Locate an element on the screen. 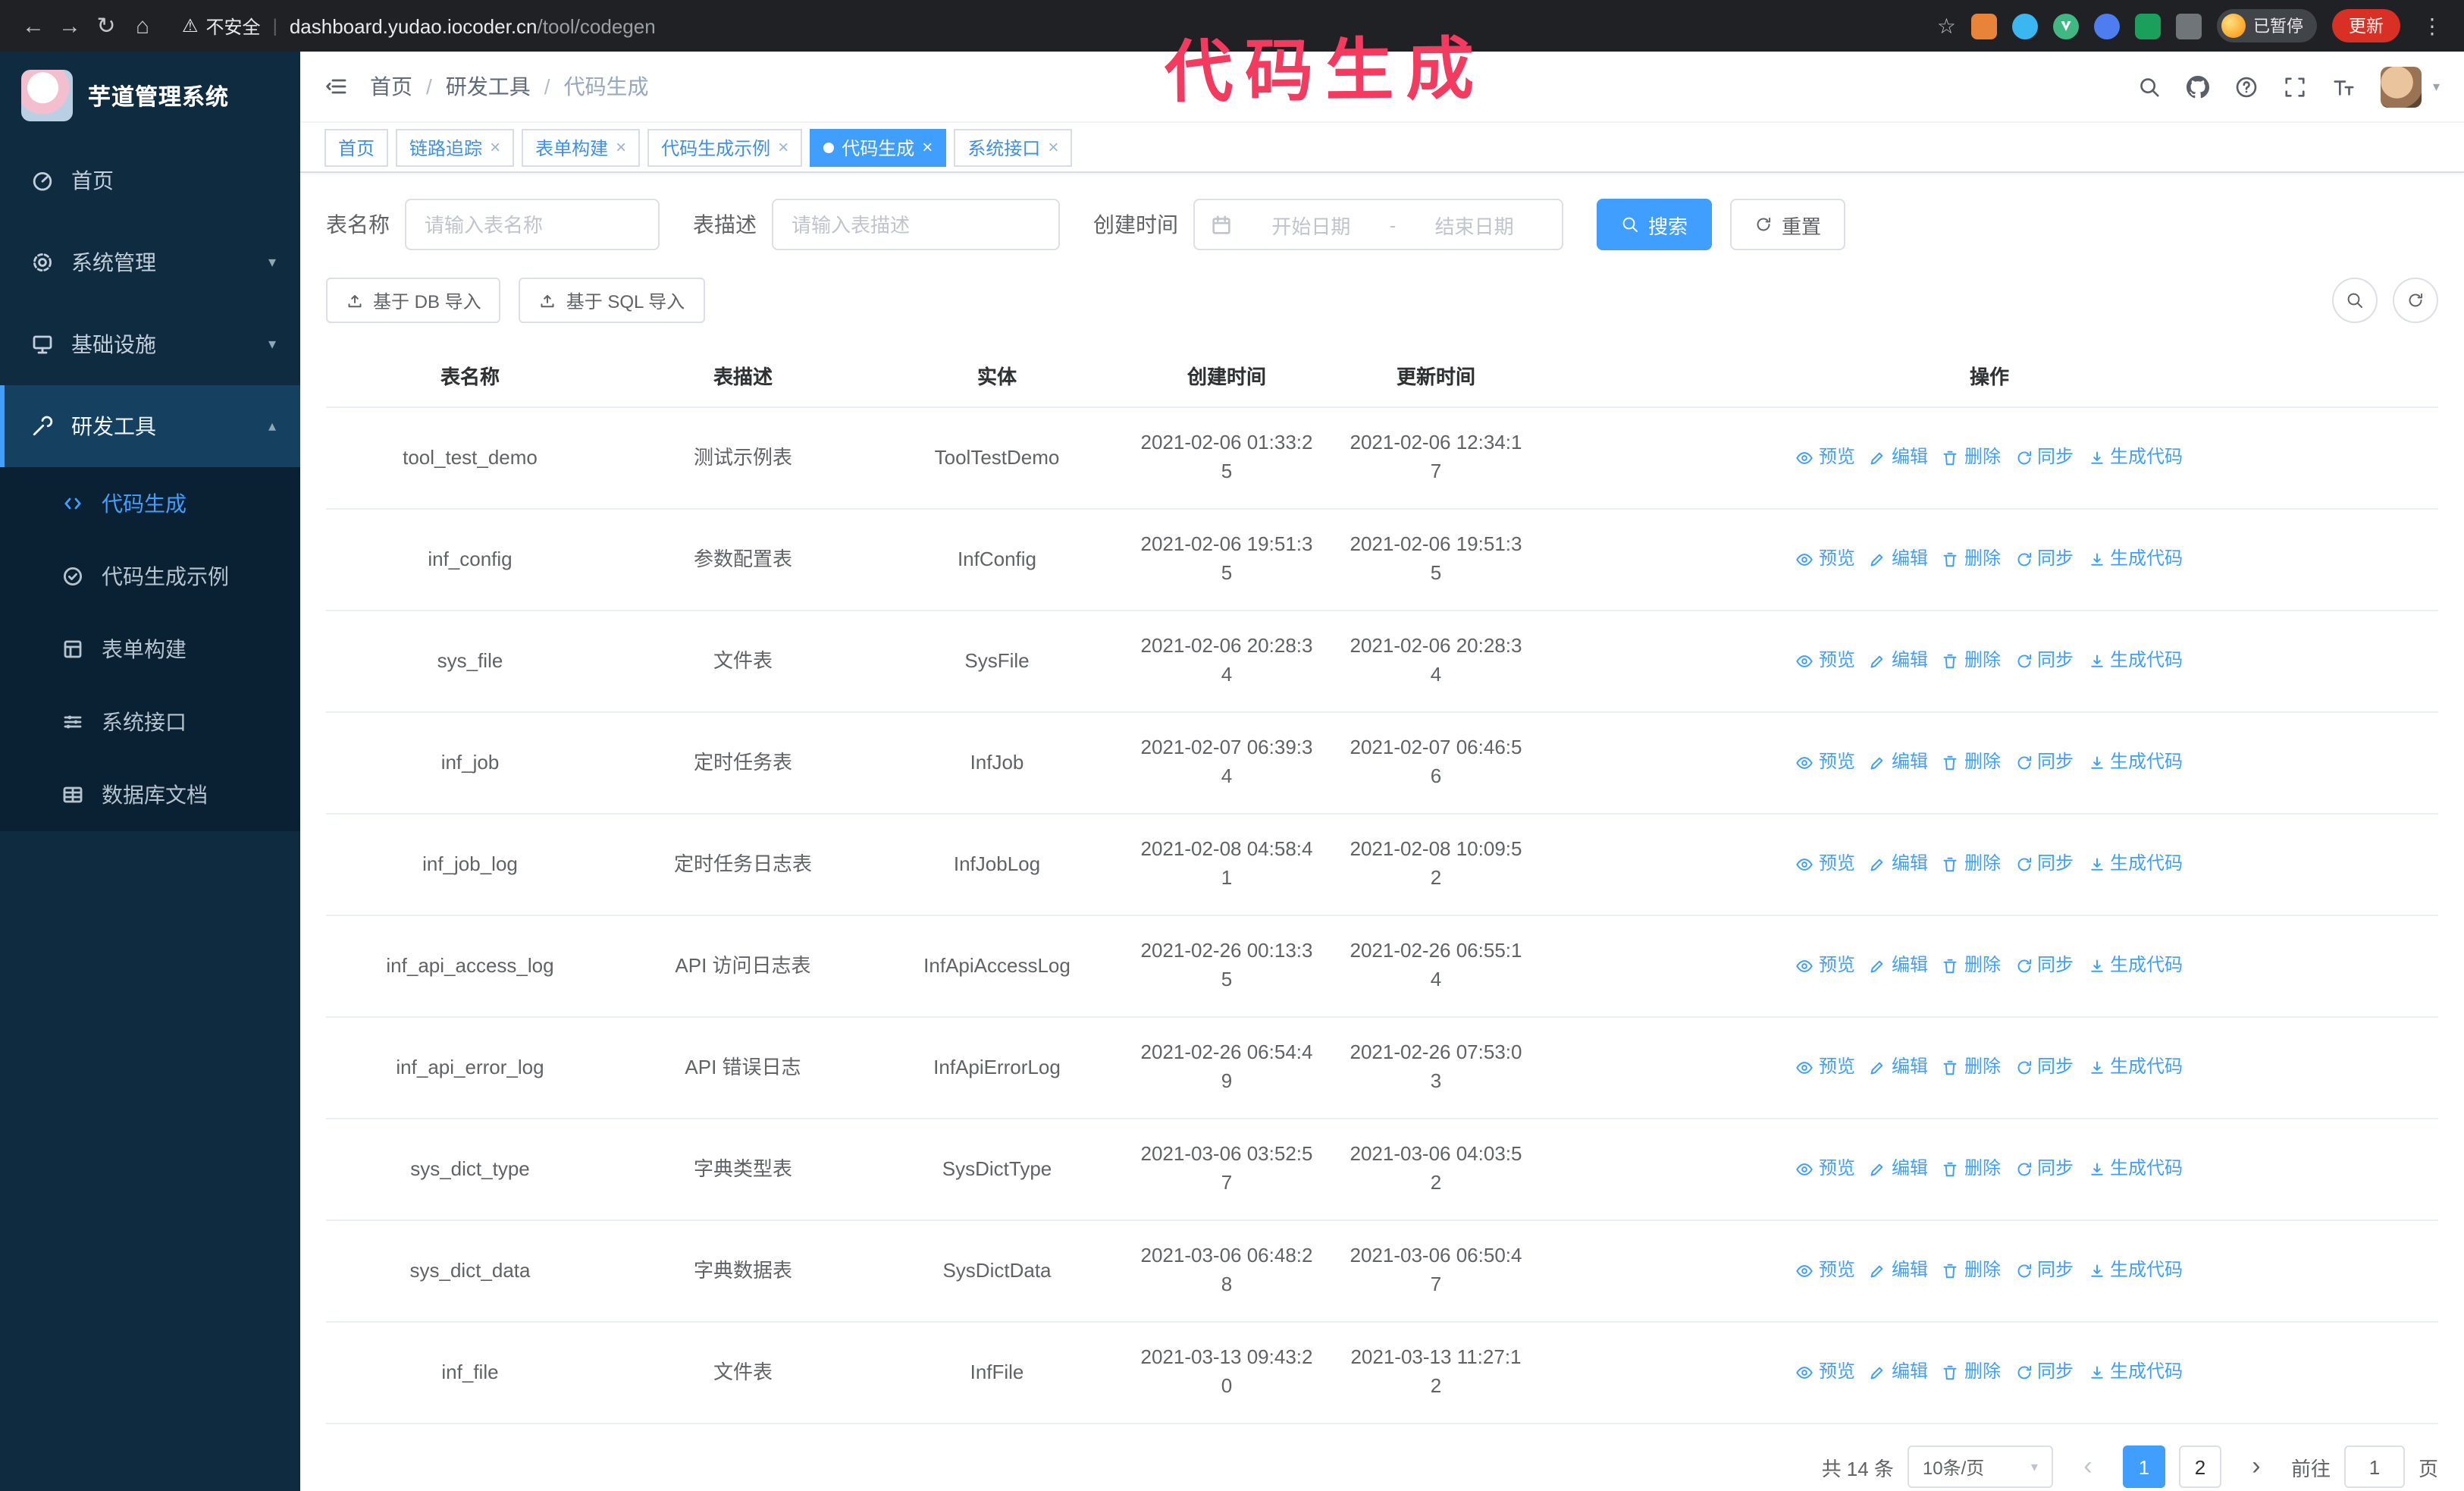 The height and width of the screenshot is (1491, 2464). sidebar-item-db-docs: 数据库文档 is located at coordinates (150, 794).